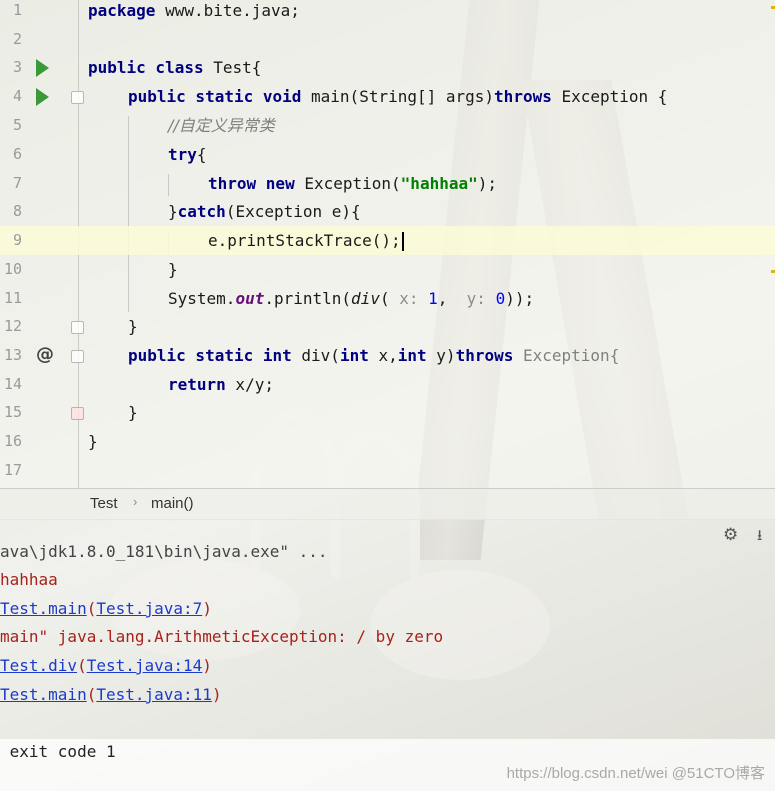  I want to click on code-text: main(String[] args), so click(398, 96).